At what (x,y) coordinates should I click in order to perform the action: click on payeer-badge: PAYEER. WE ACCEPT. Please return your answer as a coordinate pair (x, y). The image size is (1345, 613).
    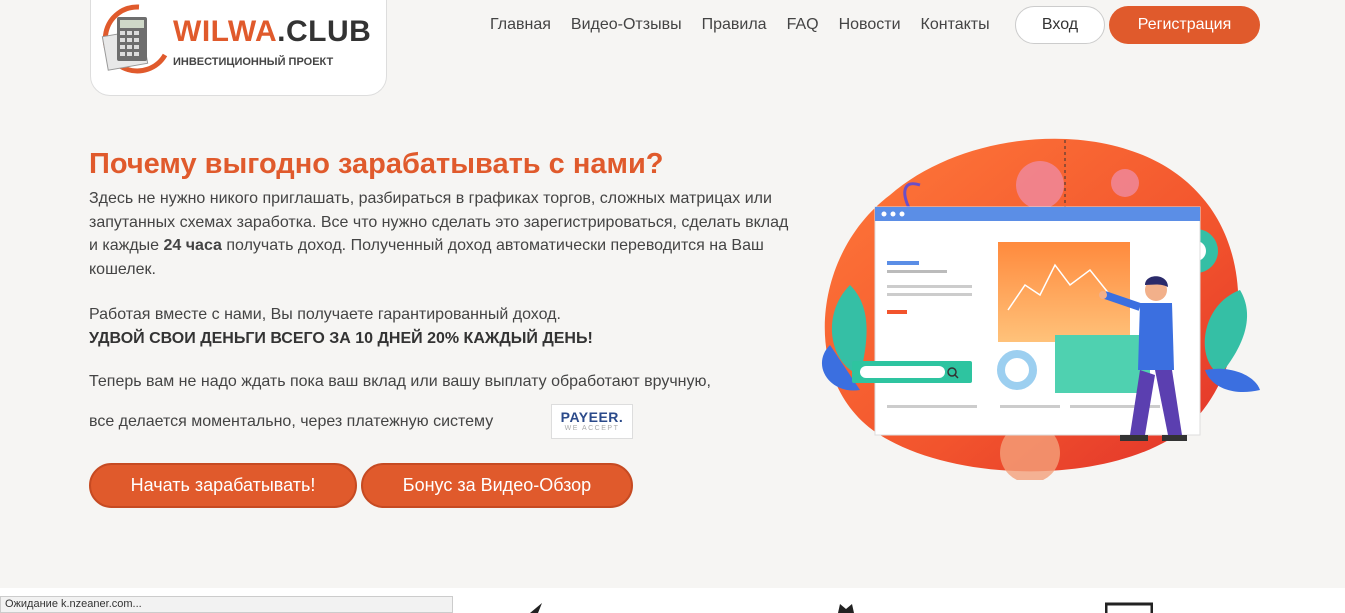
    Looking at the image, I should click on (592, 421).